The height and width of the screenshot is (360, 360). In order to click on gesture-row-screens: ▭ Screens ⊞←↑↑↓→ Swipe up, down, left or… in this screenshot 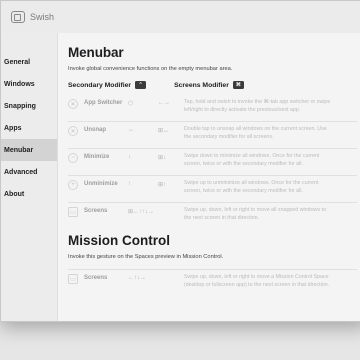, I will do `click(212, 217)`.